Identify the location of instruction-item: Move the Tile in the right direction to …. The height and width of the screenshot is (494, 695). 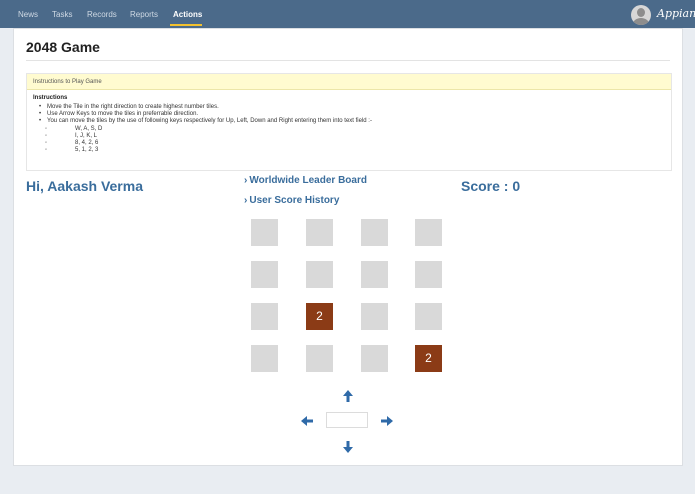
(205, 107).